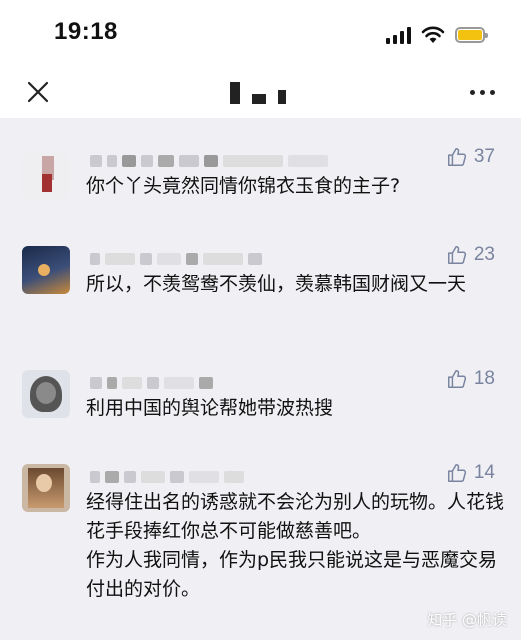  Describe the element at coordinates (86, 31) in the screenshot. I see `status-time: 19:18` at that location.